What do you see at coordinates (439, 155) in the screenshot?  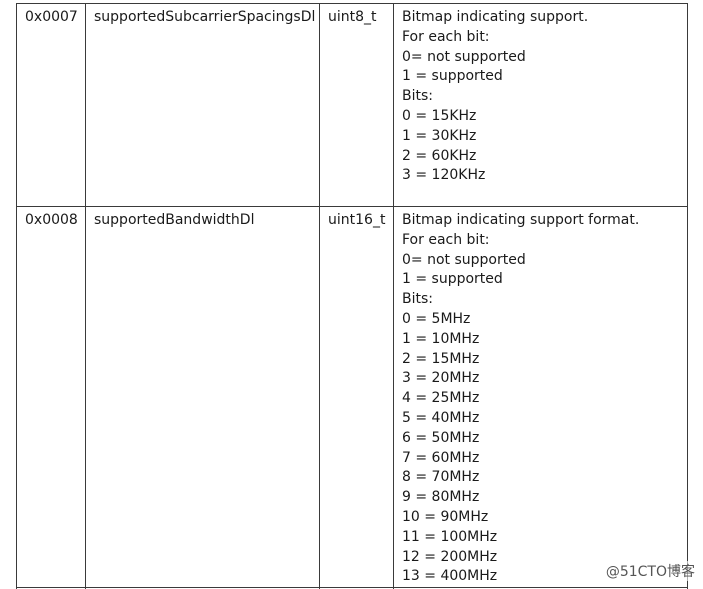 I see `description-line: 2 = 60KHz` at bounding box center [439, 155].